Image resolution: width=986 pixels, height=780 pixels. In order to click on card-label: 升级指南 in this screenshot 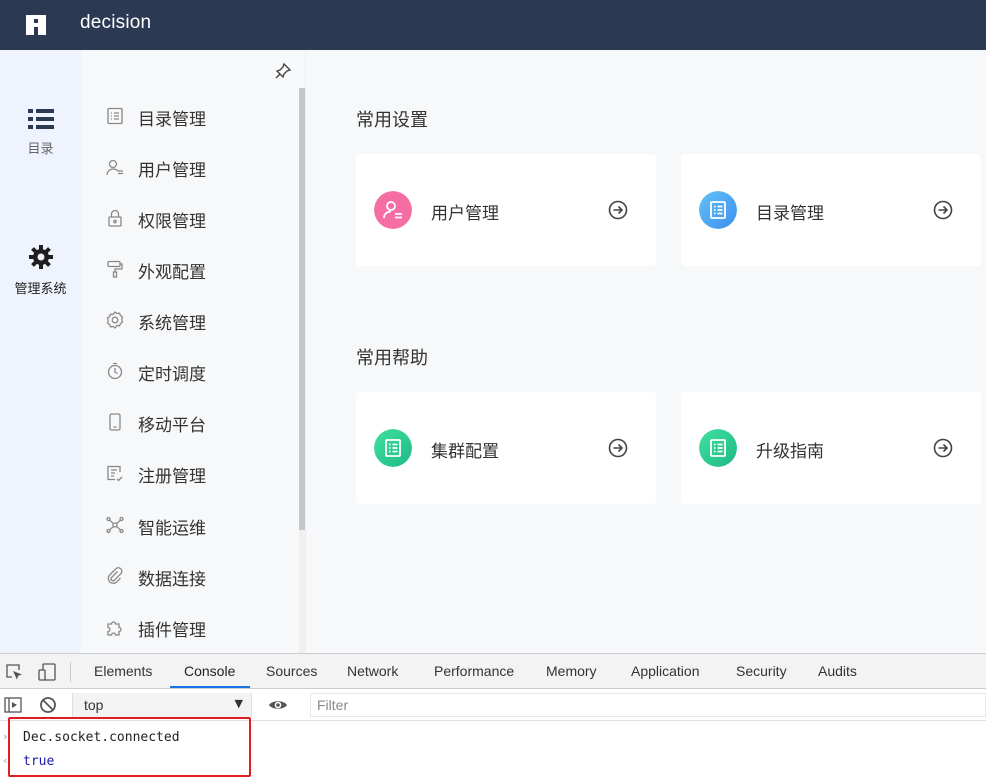, I will do `click(790, 452)`.